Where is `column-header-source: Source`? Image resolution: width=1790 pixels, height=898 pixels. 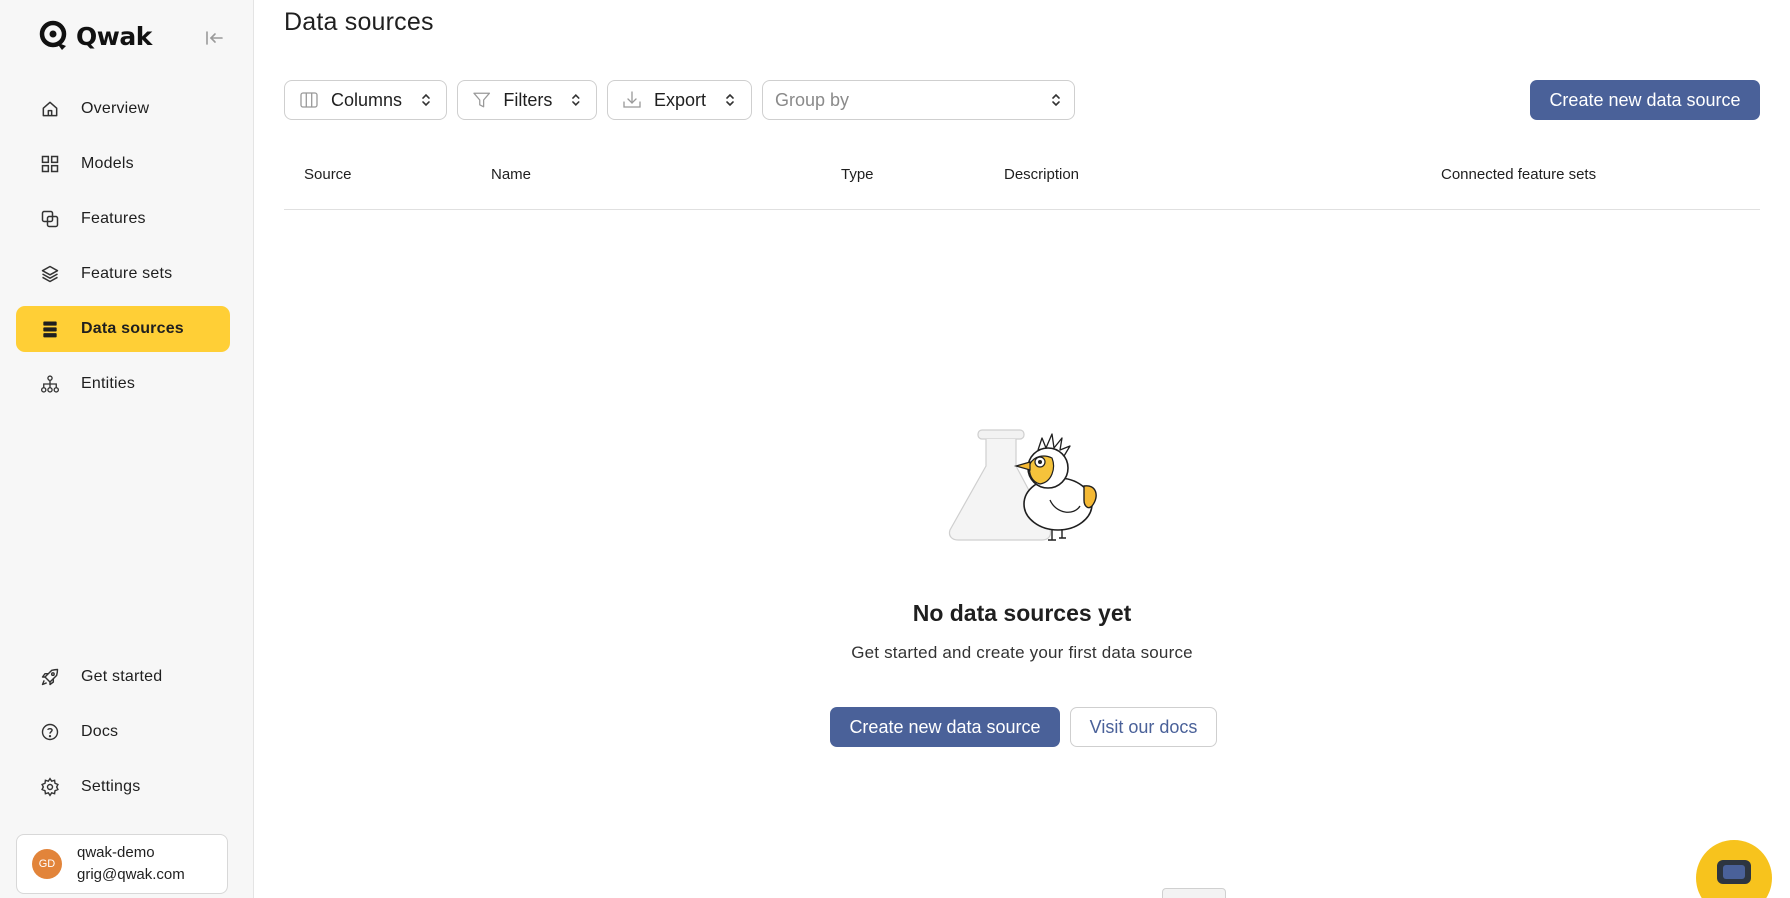 column-header-source: Source is located at coordinates (328, 174).